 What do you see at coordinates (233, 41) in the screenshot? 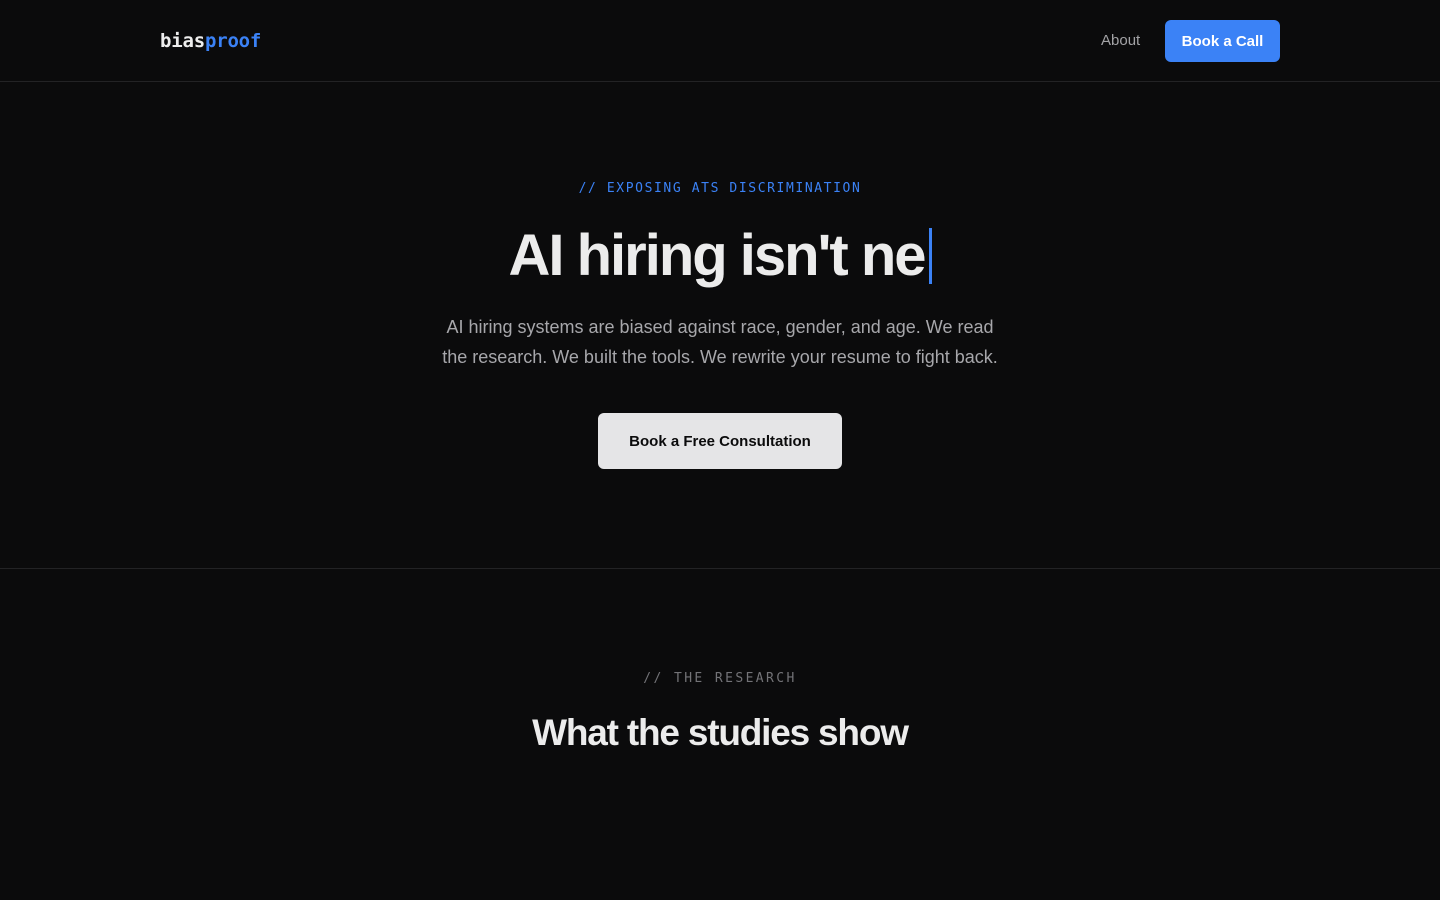
I see `logo-text-proof: proof` at bounding box center [233, 41].